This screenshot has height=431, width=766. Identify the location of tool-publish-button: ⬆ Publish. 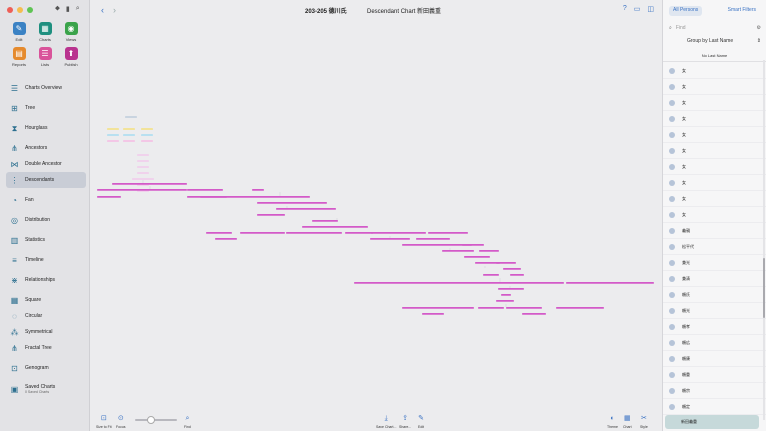
(71, 57).